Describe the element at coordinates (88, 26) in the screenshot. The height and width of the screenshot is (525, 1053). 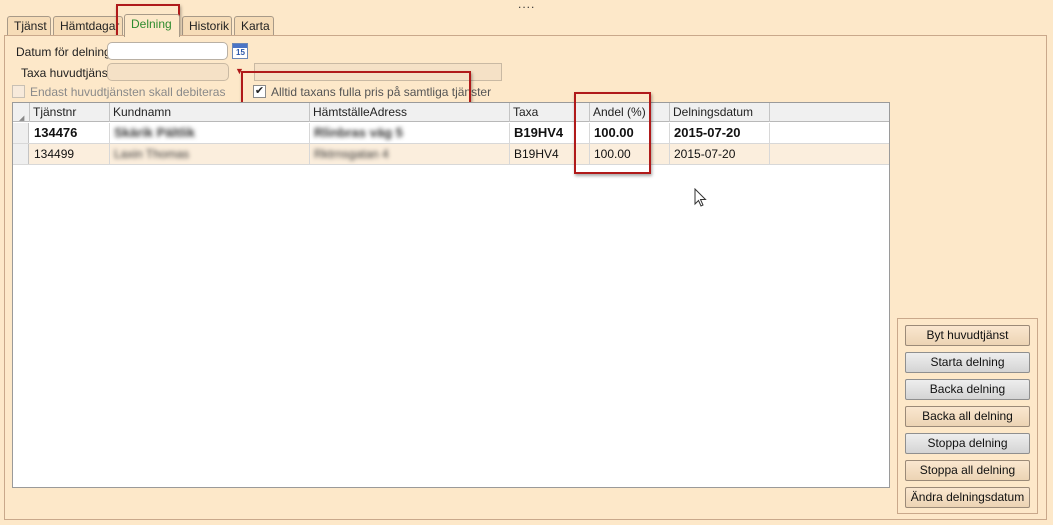
I see `tab-hamtdagar: Hämtdagar` at that location.